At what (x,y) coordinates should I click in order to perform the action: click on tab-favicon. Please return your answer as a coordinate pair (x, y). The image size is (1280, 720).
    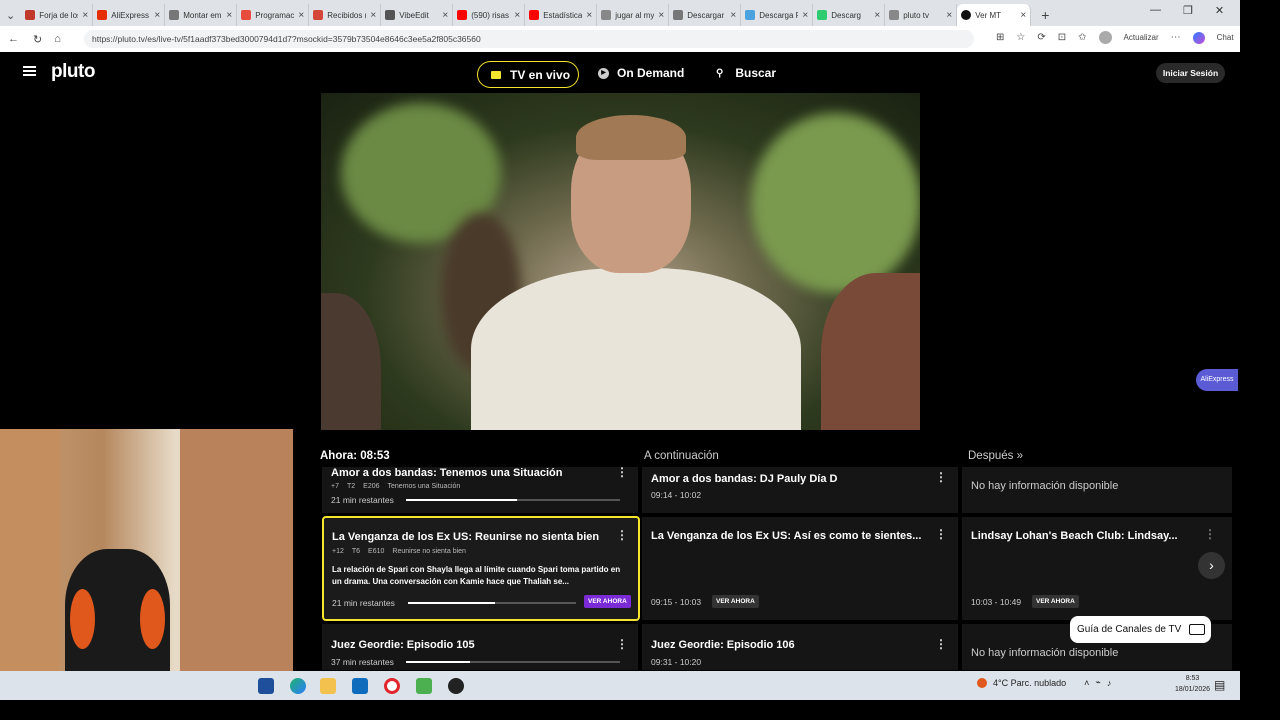
    Looking at the image, I should click on (102, 15).